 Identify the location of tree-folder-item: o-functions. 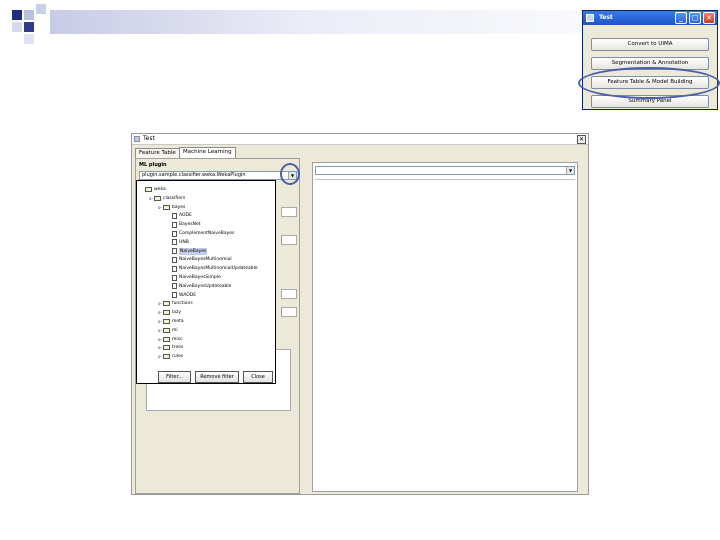
(175, 303).